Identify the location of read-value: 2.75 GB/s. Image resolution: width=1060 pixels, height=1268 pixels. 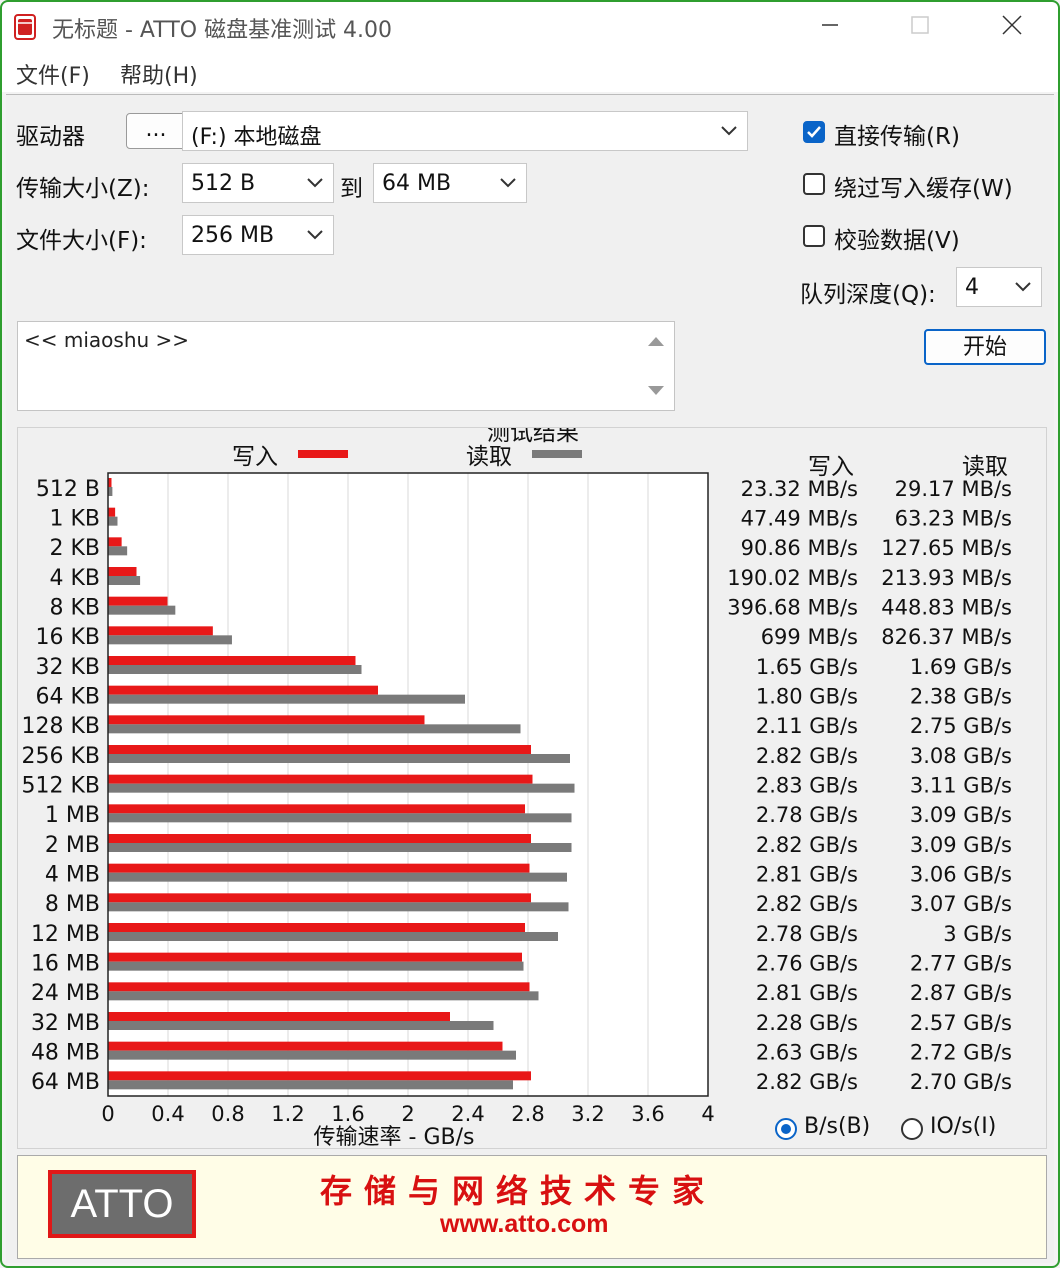
(961, 726).